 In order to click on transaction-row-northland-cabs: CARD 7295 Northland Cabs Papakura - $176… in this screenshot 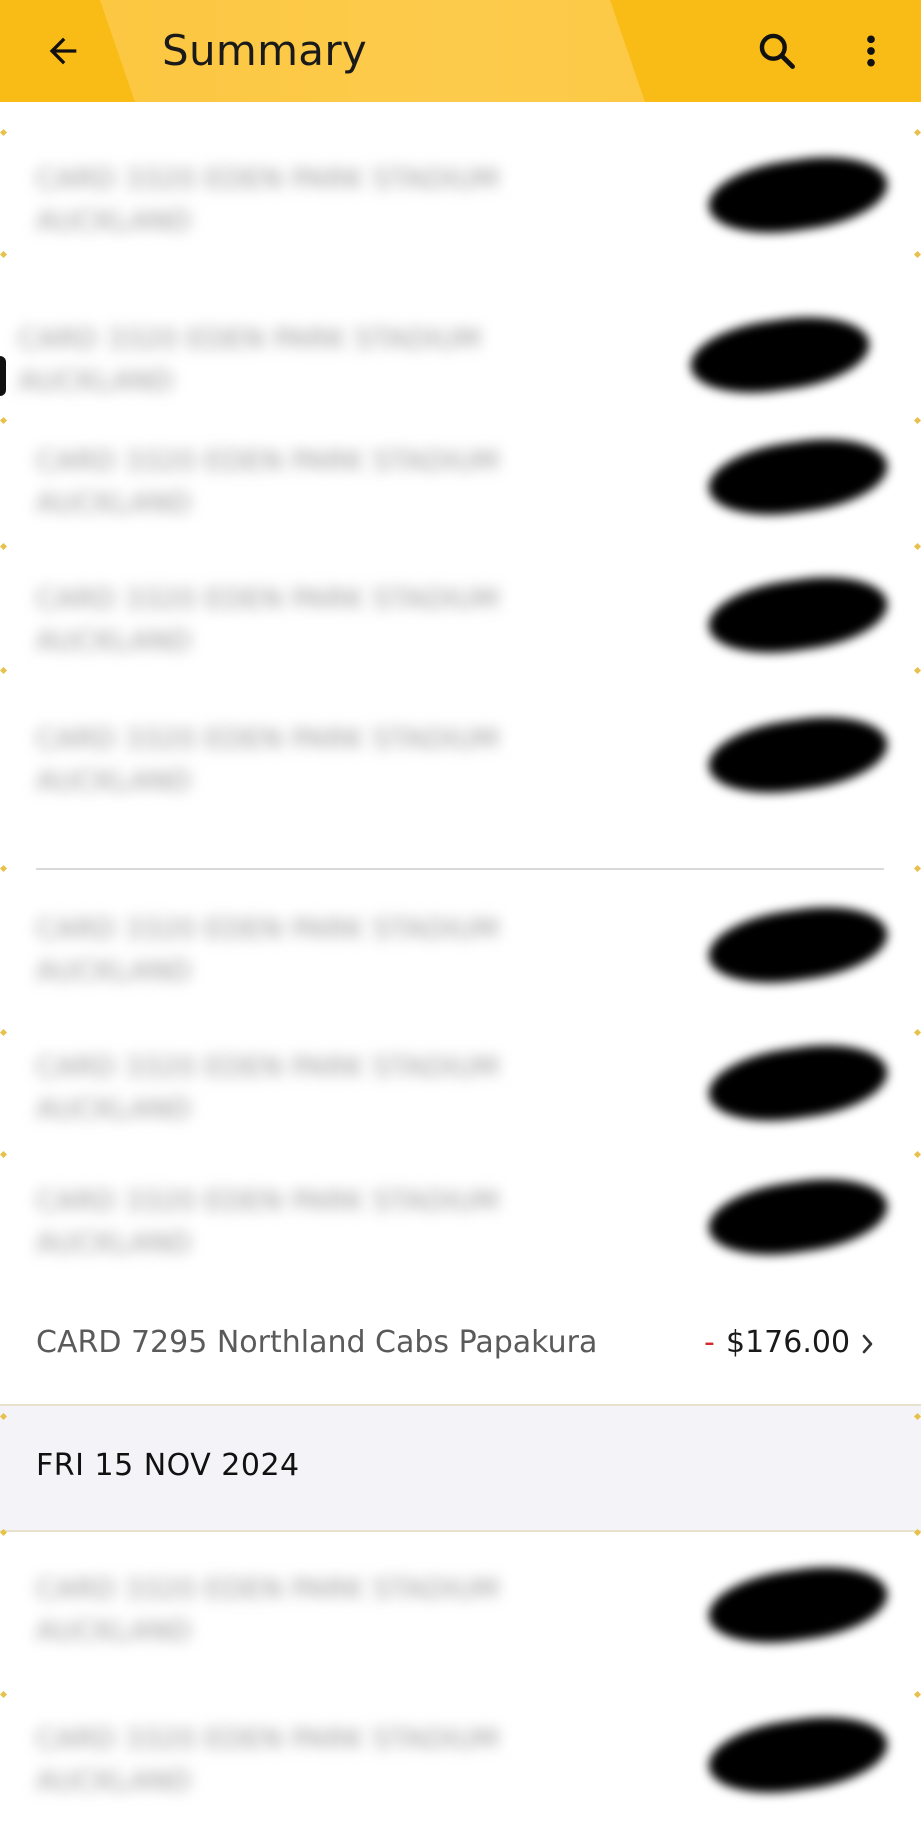, I will do `click(460, 1343)`.